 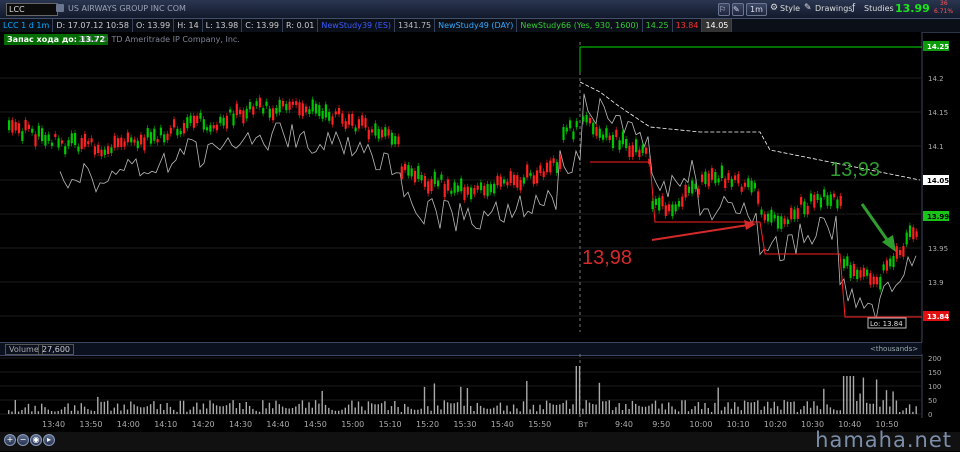 I want to click on price-tick-label: 14.15, so click(x=938, y=113).